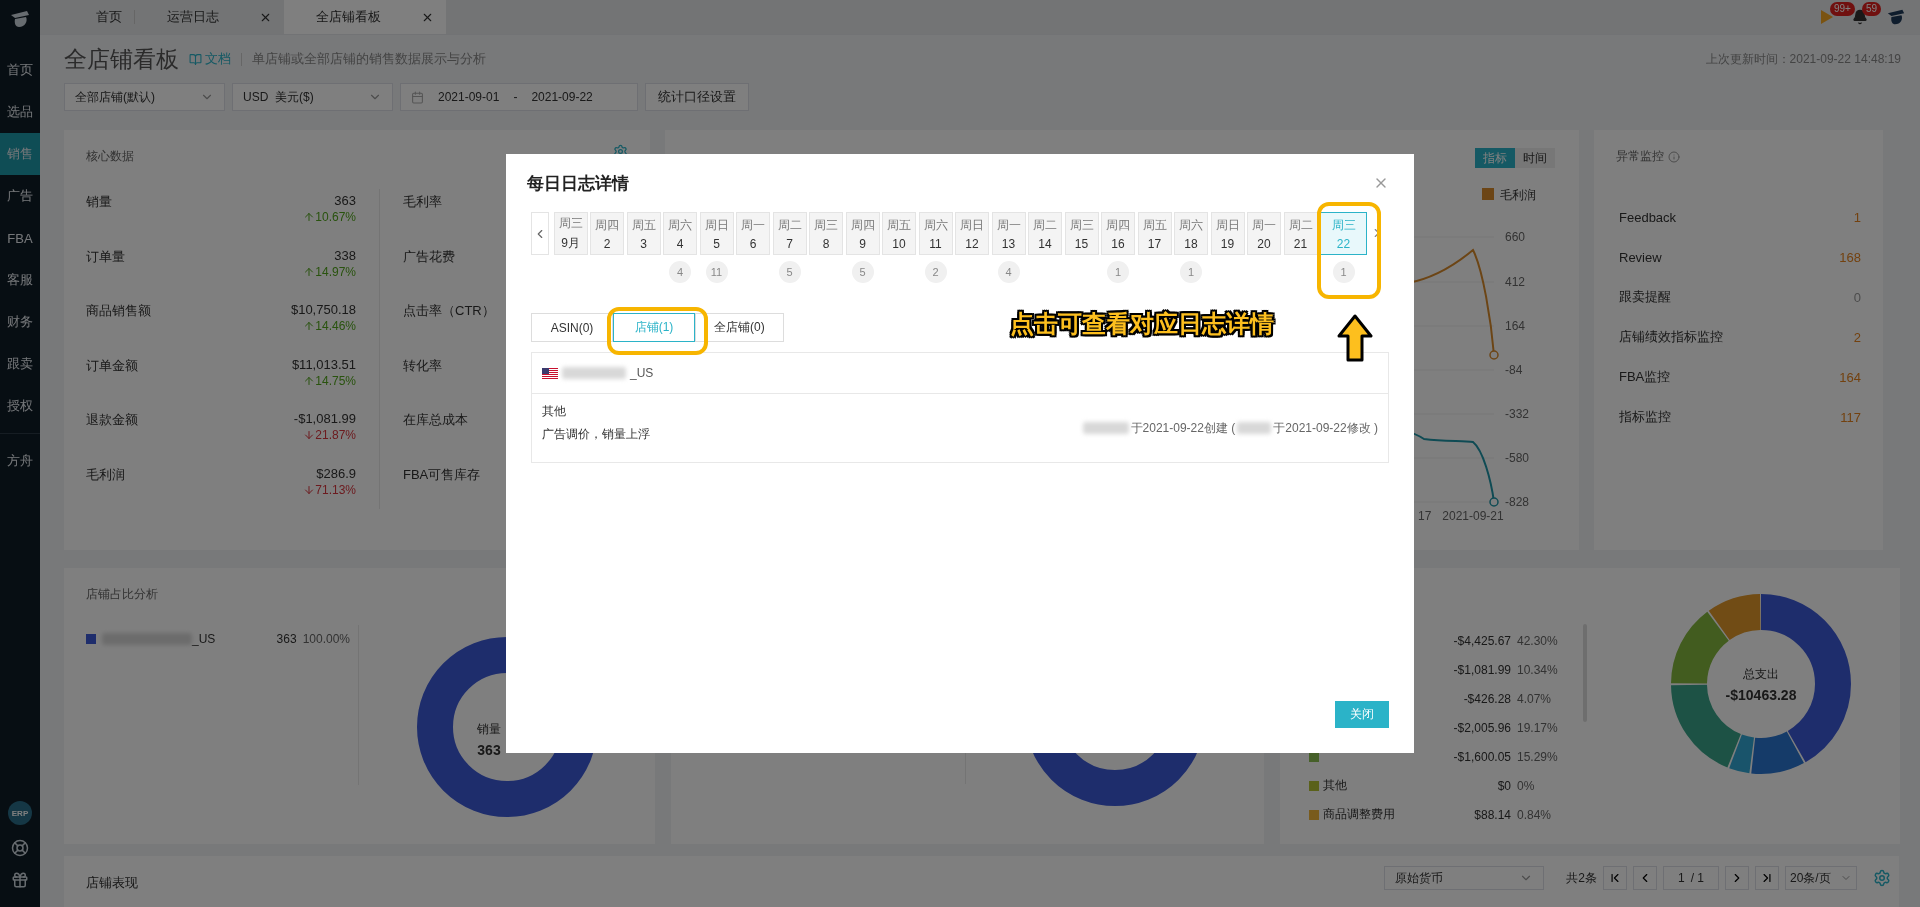 This screenshot has width=1920, height=907. I want to click on expense-percent: 15.29%, so click(1538, 756).